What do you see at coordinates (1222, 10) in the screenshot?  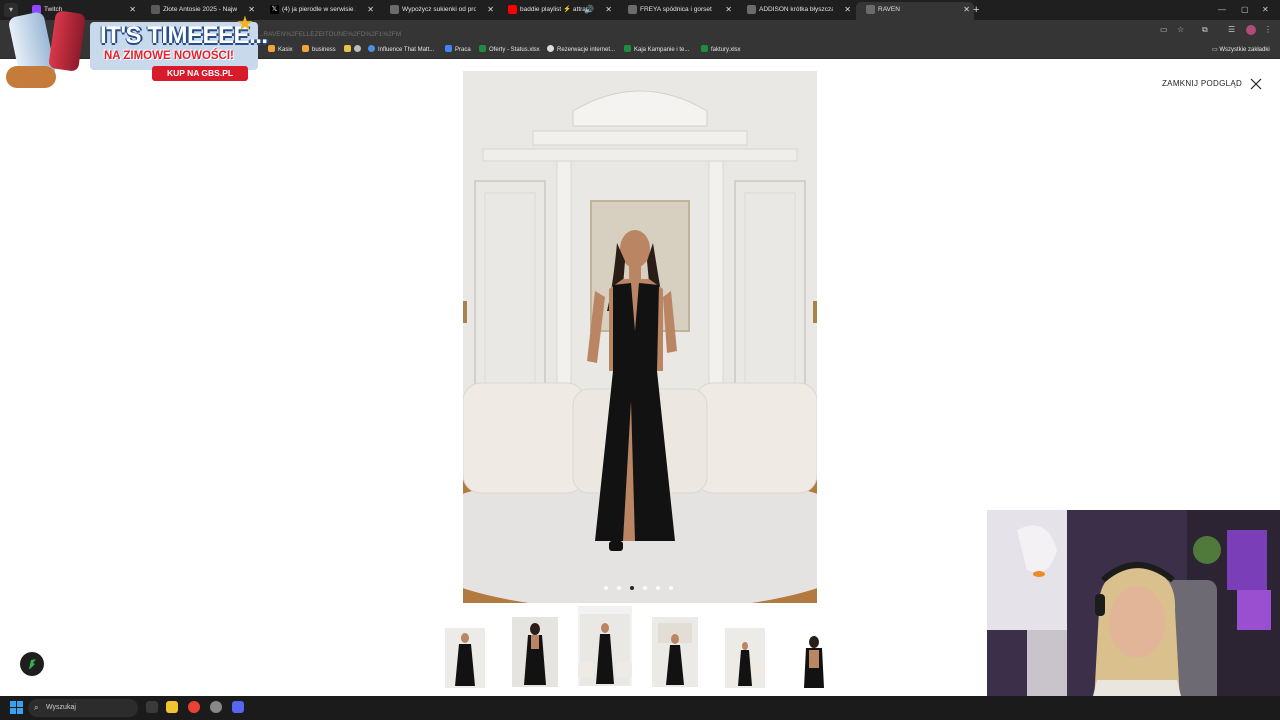 I see `minimize-icon: —` at bounding box center [1222, 10].